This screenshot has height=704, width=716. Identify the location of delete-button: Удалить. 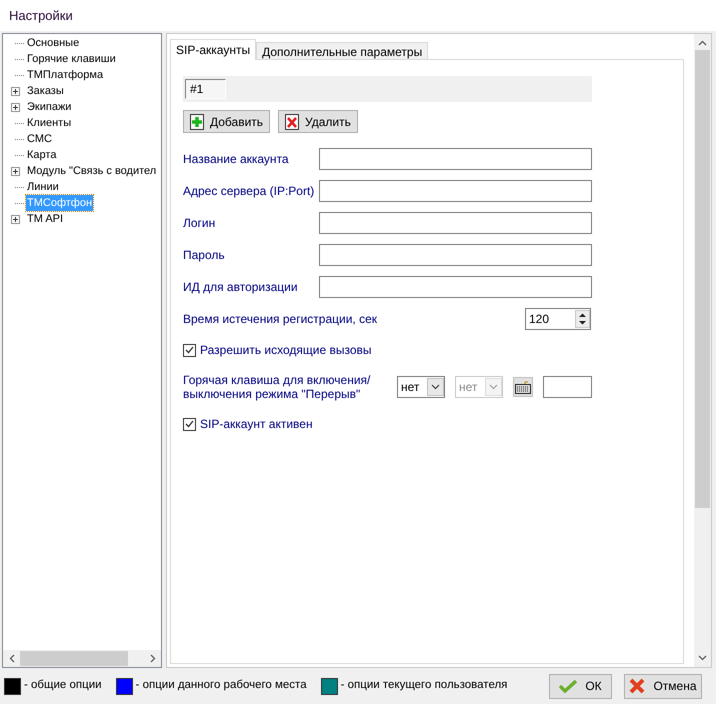
(318, 121).